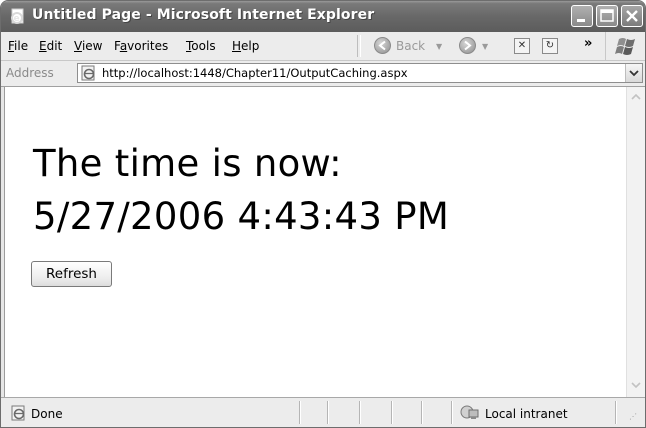  I want to click on close-button, so click(632, 16).